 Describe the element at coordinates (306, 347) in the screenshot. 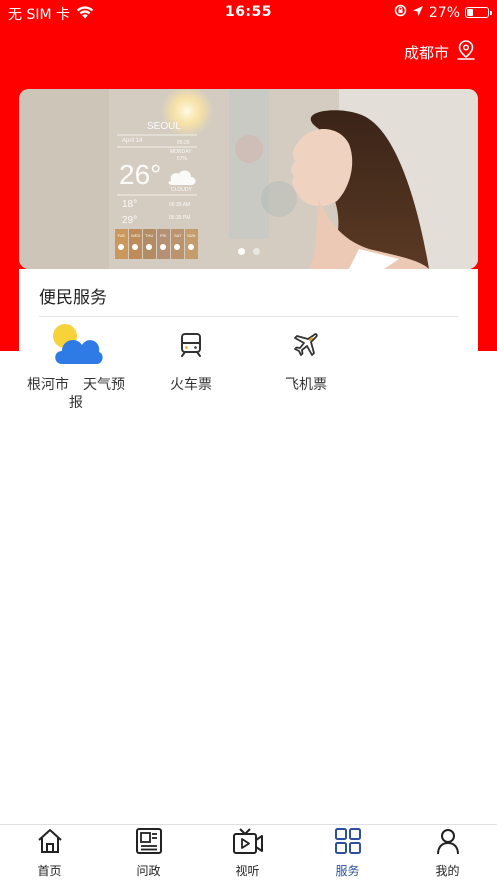

I see `airplane-icon` at that location.